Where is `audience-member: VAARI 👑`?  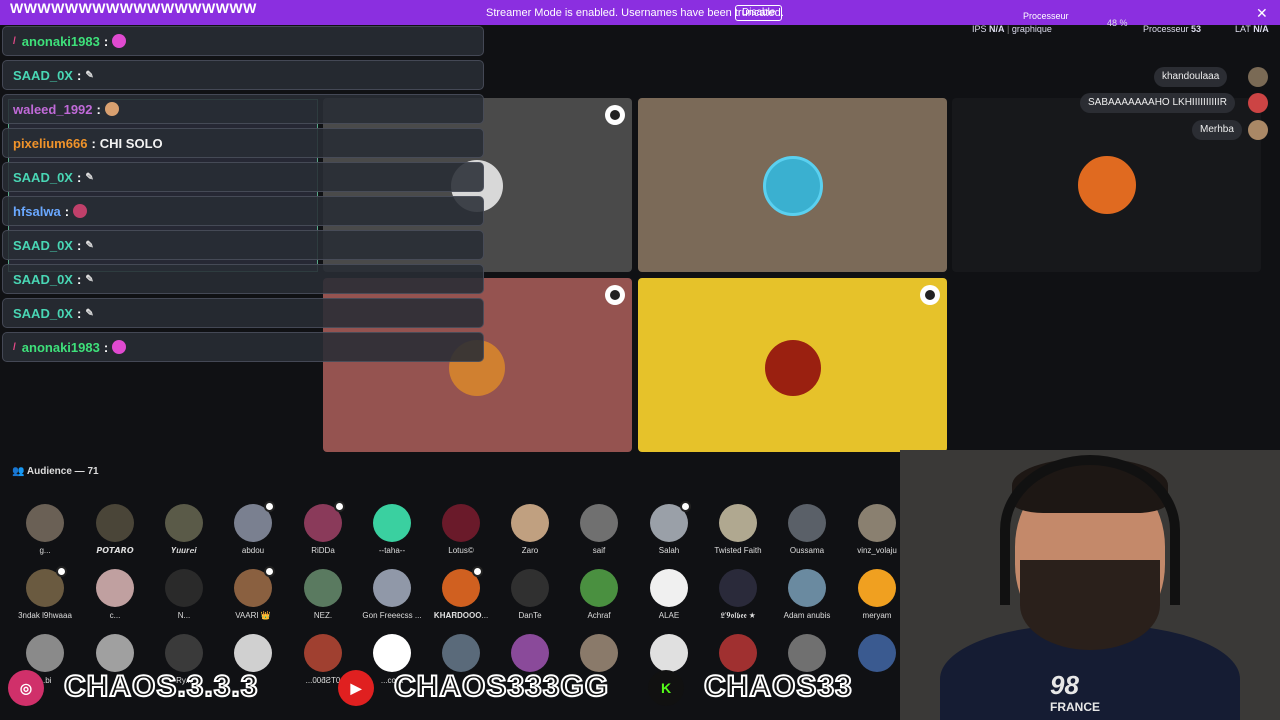 audience-member: VAARI 👑 is located at coordinates (253, 593).